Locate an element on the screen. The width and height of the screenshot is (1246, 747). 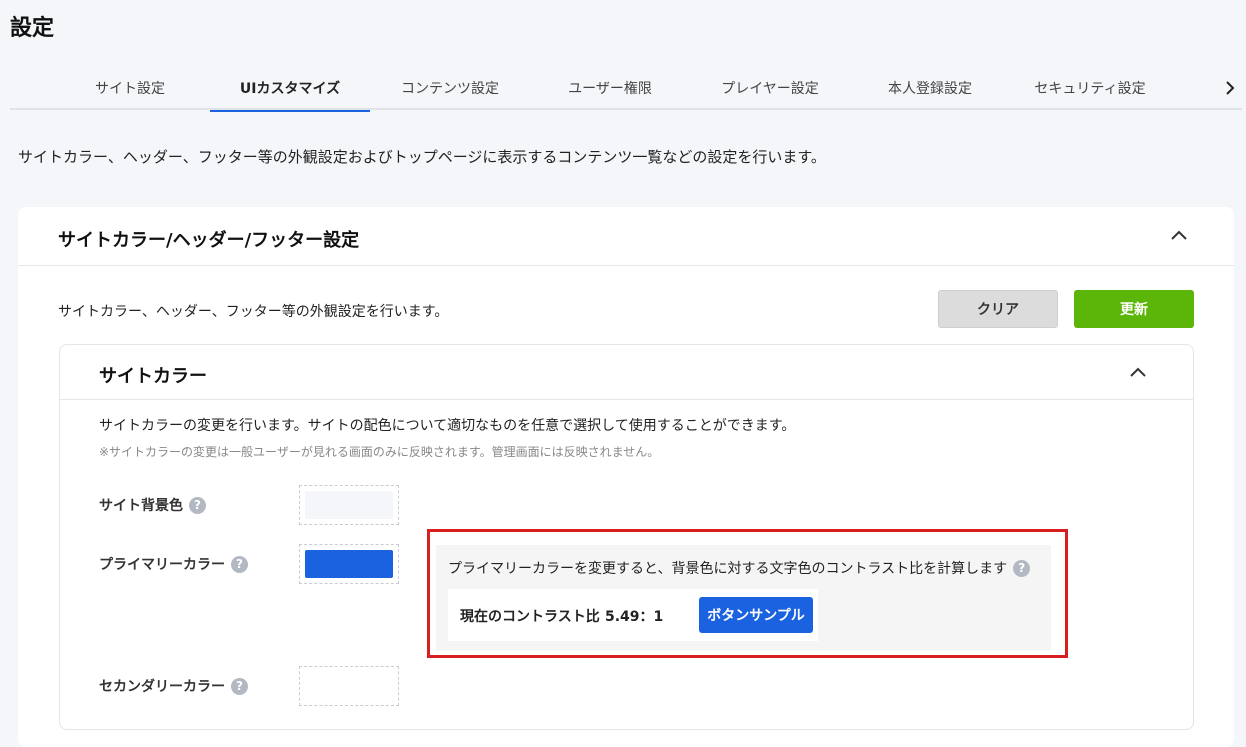
primary-color-swatch is located at coordinates (349, 564).